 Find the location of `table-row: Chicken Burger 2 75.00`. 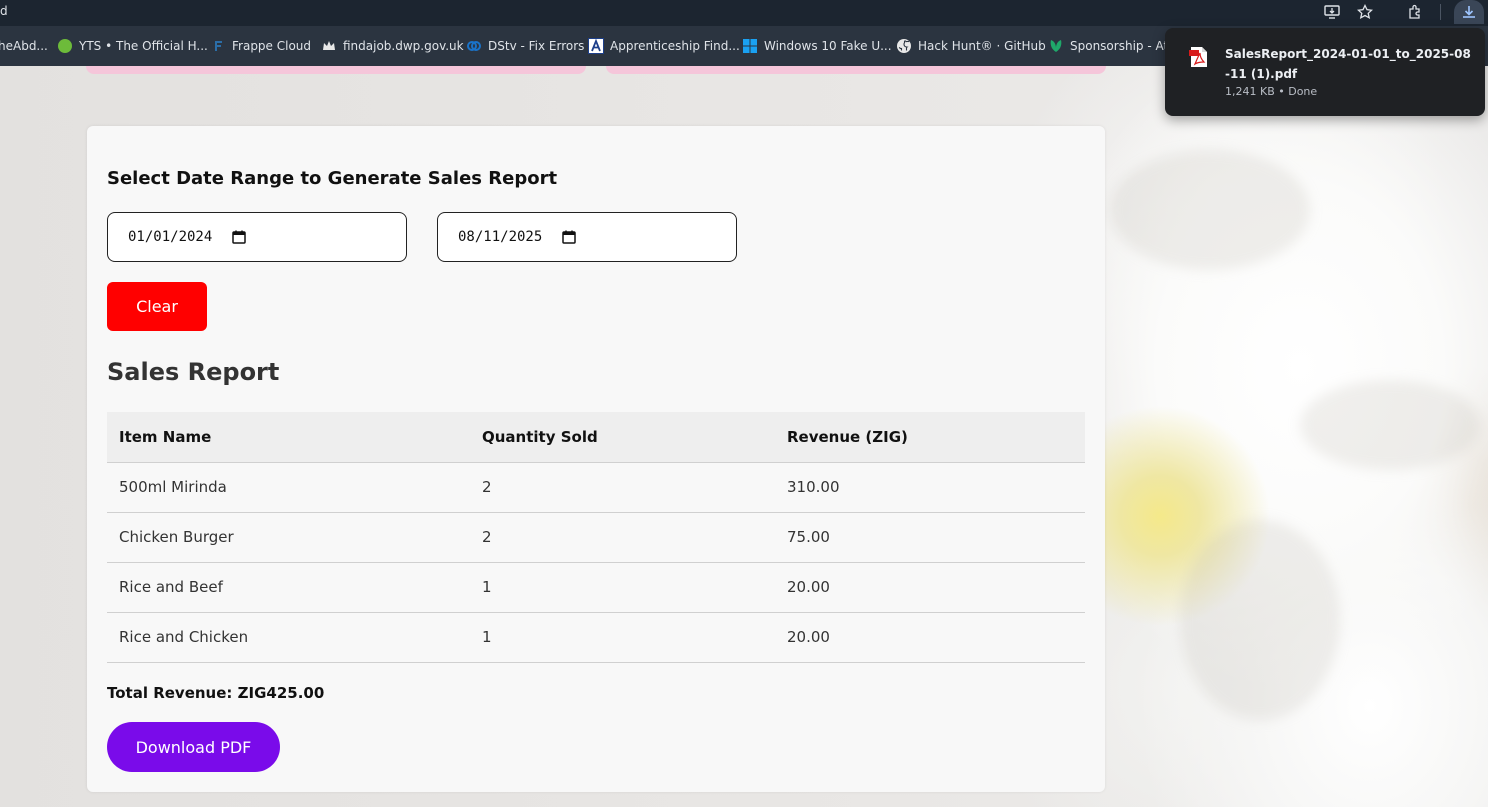

table-row: Chicken Burger 2 75.00 is located at coordinates (596, 537).